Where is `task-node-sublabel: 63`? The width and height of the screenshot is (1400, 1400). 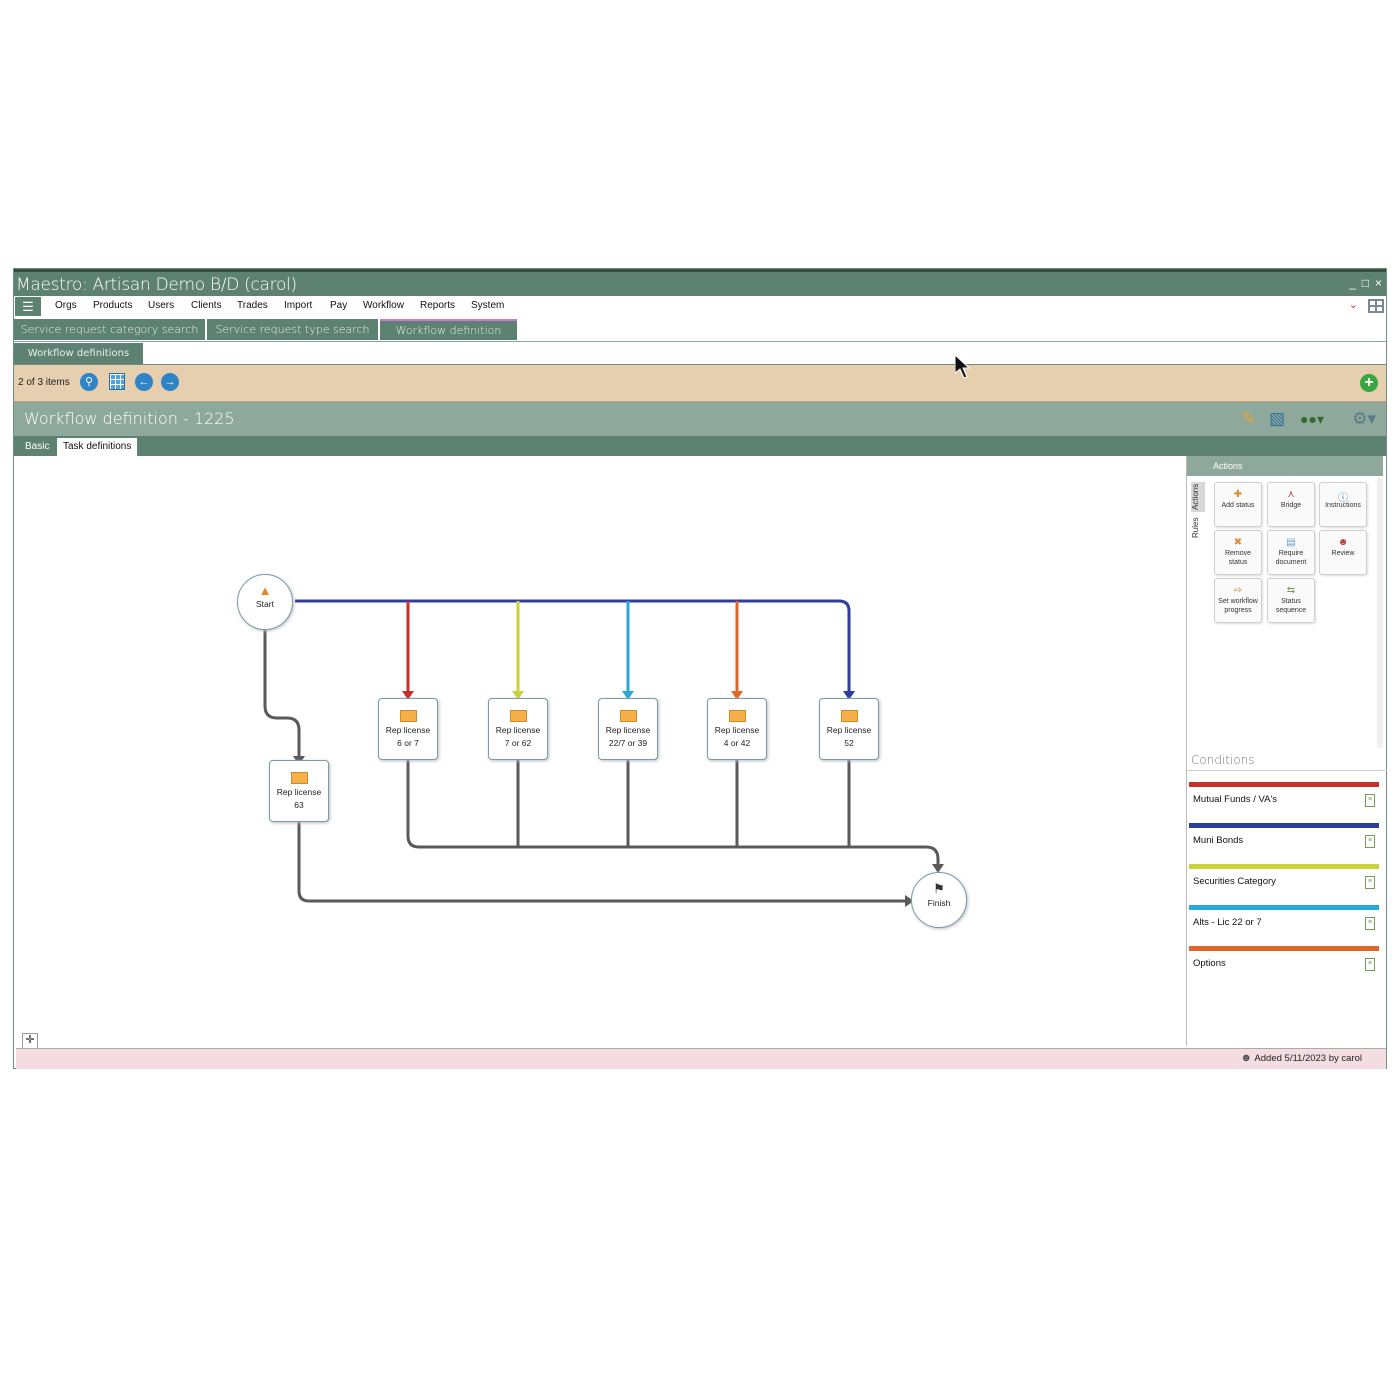 task-node-sublabel: 63 is located at coordinates (299, 805).